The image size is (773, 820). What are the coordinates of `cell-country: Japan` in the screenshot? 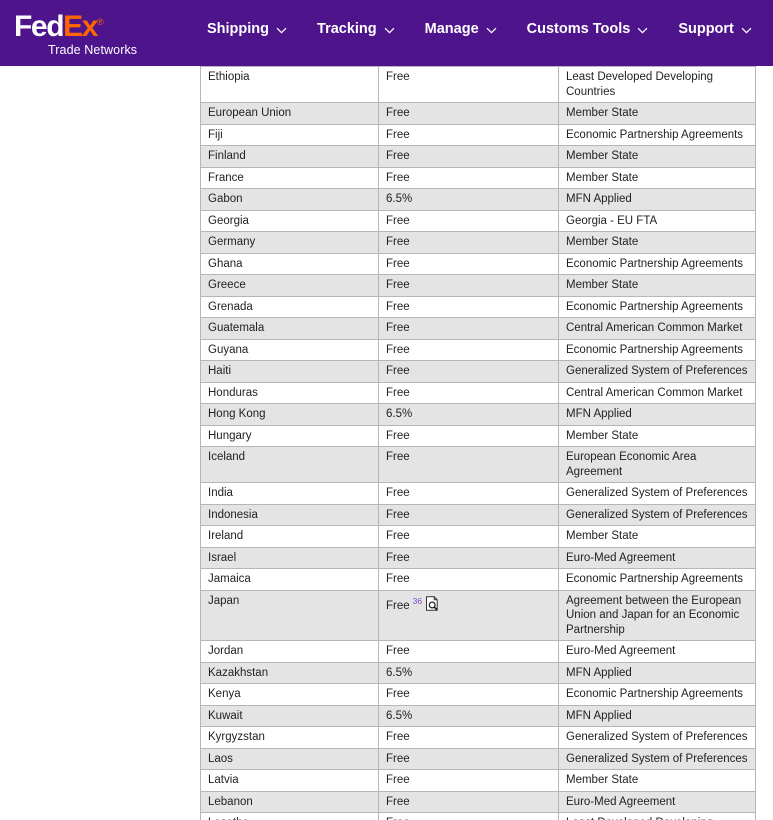 It's located at (289, 615).